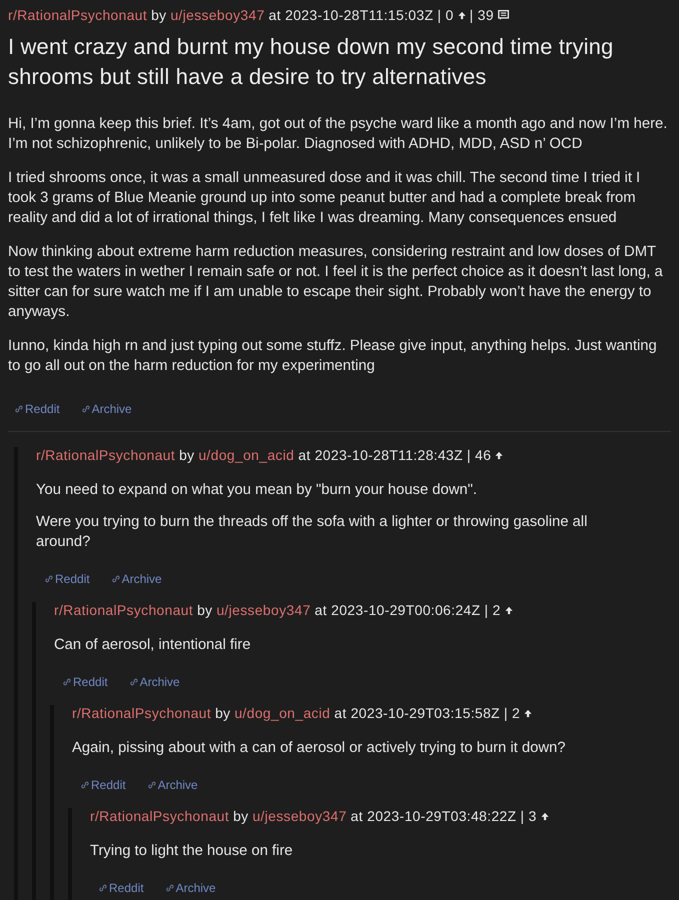 The image size is (679, 900). What do you see at coordinates (380, 455) in the screenshot?
I see `timestamp-text: at 2023-10-28T11:28:43Z` at bounding box center [380, 455].